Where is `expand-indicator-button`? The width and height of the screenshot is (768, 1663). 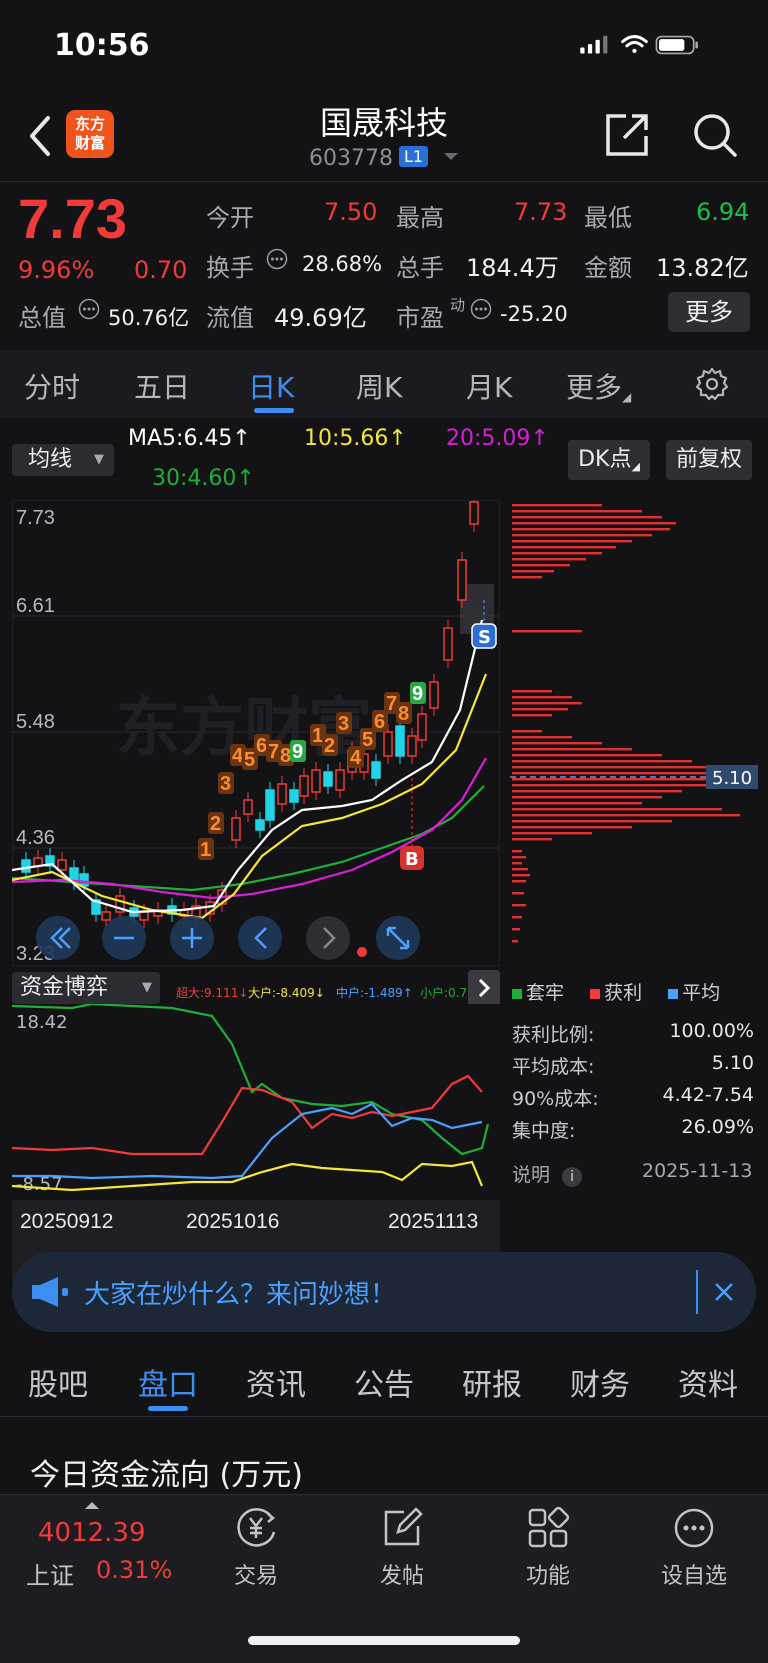 expand-indicator-button is located at coordinates (484, 988).